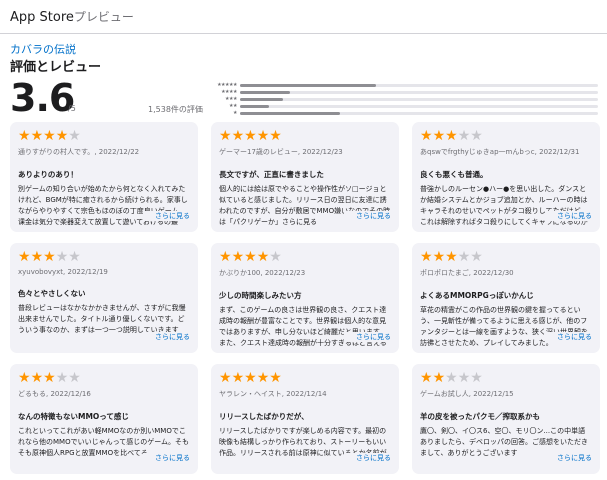 The image size is (607, 480). Describe the element at coordinates (103, 17) in the screenshot. I see `preview-label: プレビュー` at that location.